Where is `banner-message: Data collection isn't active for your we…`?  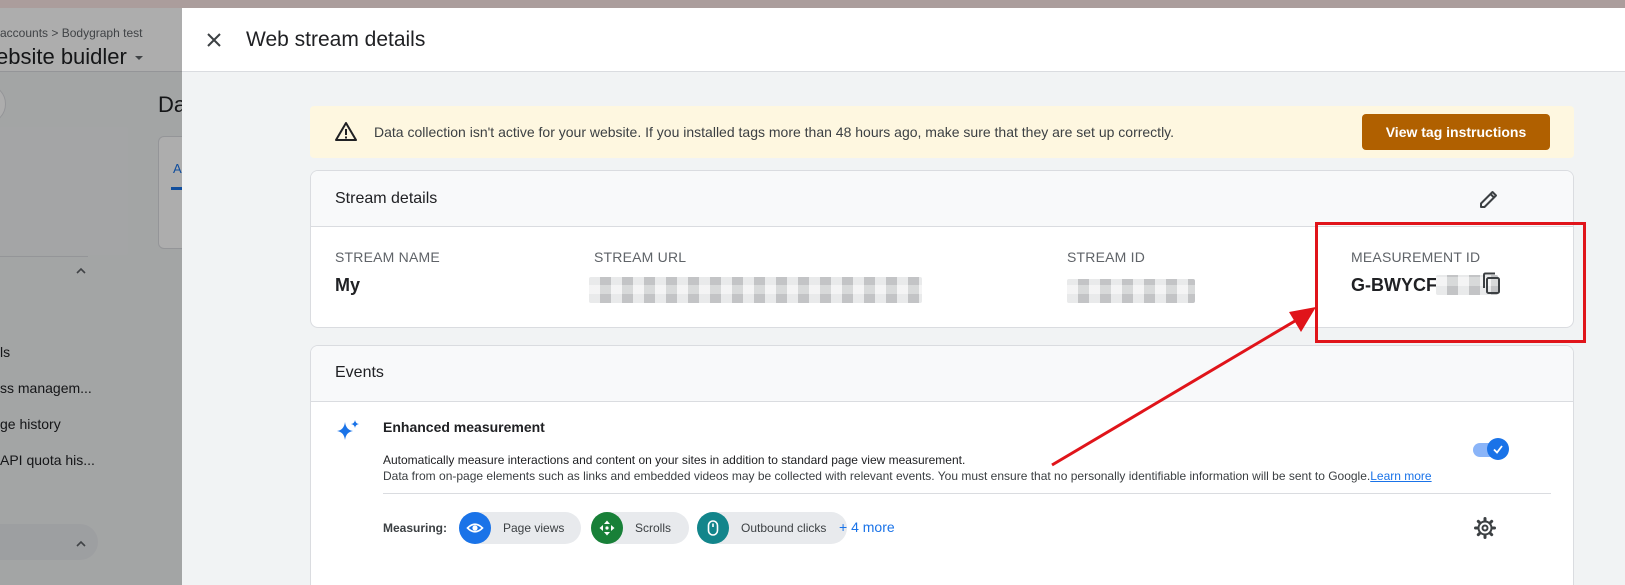
banner-message: Data collection isn't active for your we… is located at coordinates (774, 132).